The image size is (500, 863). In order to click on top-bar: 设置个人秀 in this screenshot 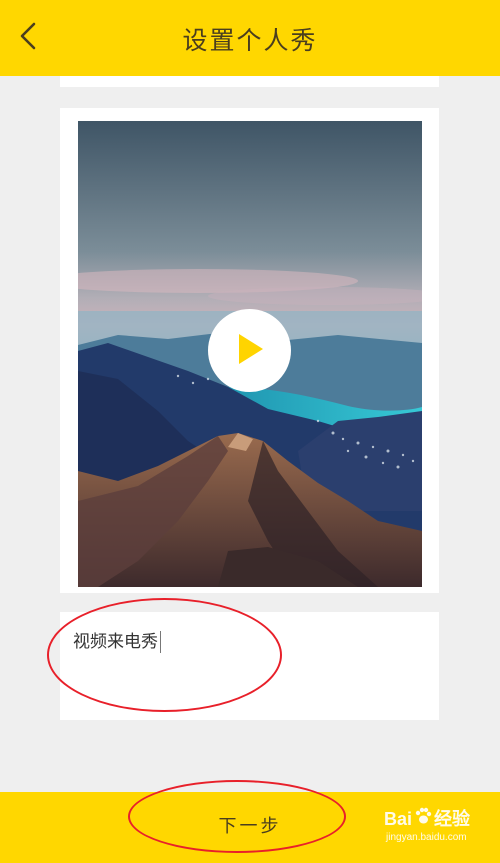, I will do `click(250, 38)`.